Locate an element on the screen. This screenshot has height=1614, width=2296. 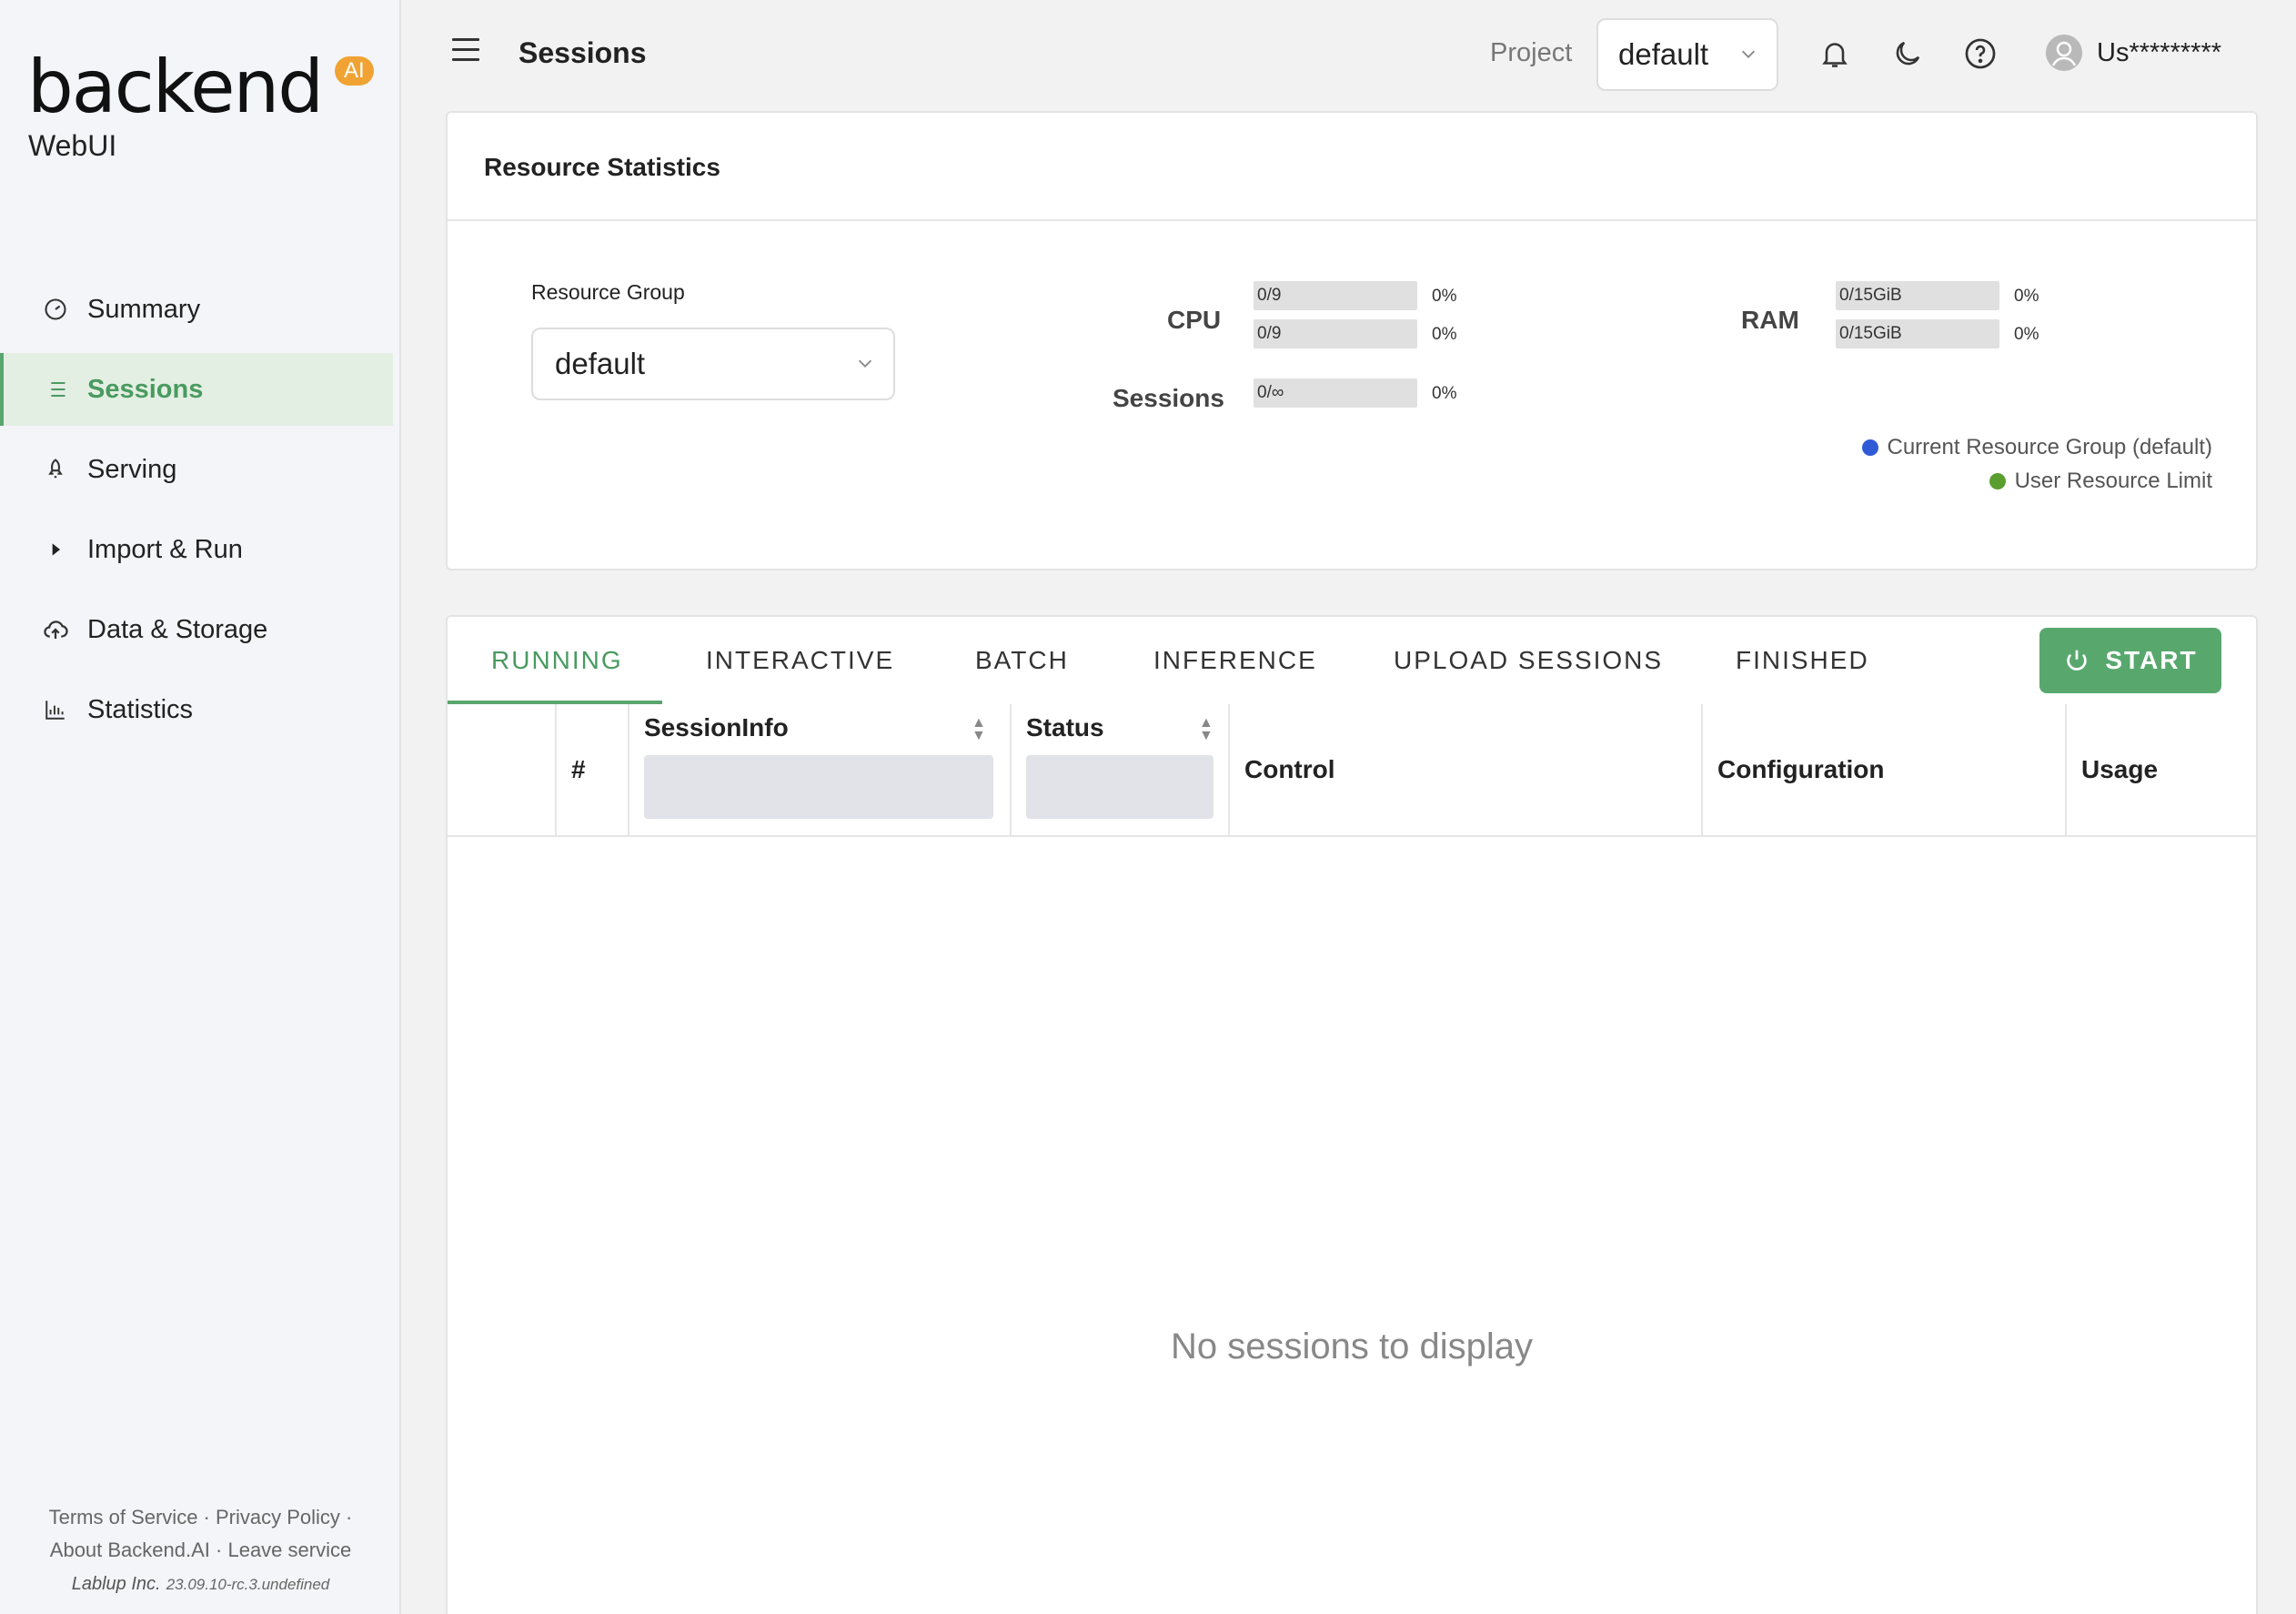
power-icon is located at coordinates (2076, 660).